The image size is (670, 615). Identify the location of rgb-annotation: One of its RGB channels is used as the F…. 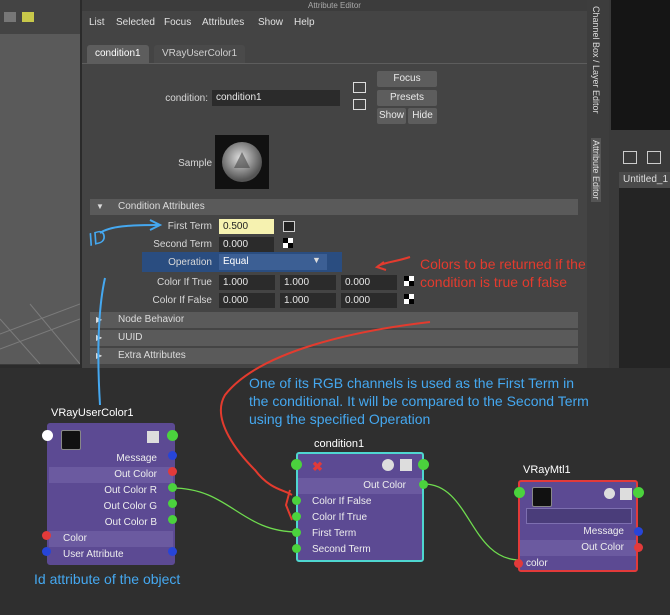
(419, 401).